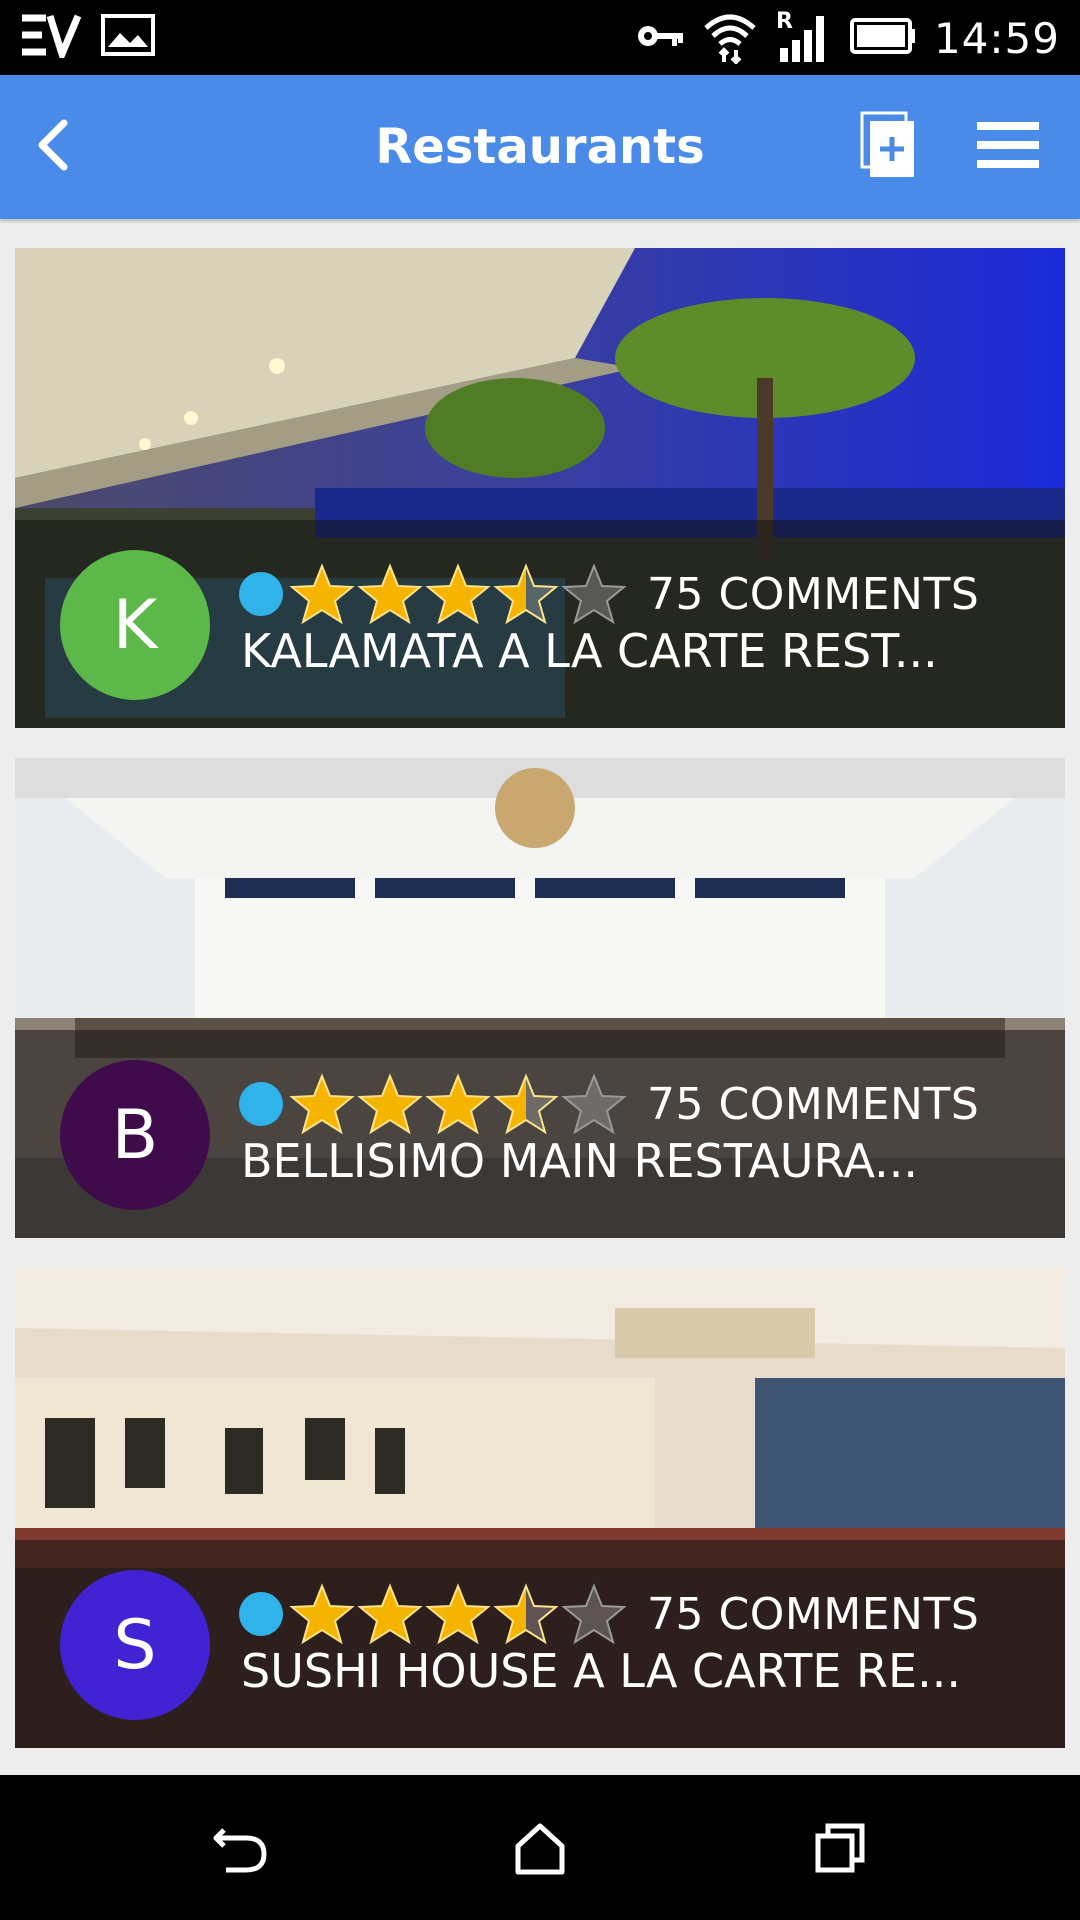  I want to click on recents-icon, so click(840, 1850).